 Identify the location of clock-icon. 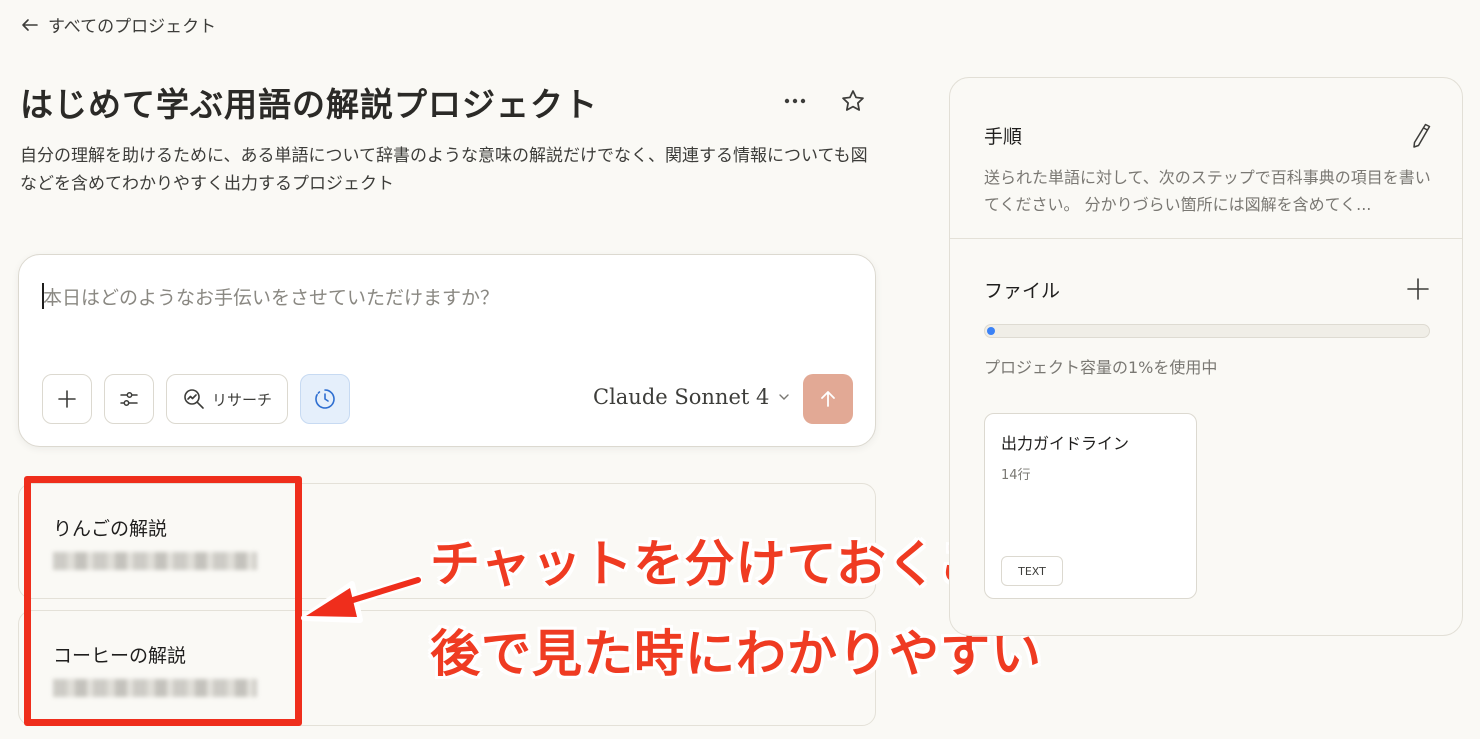
(325, 399).